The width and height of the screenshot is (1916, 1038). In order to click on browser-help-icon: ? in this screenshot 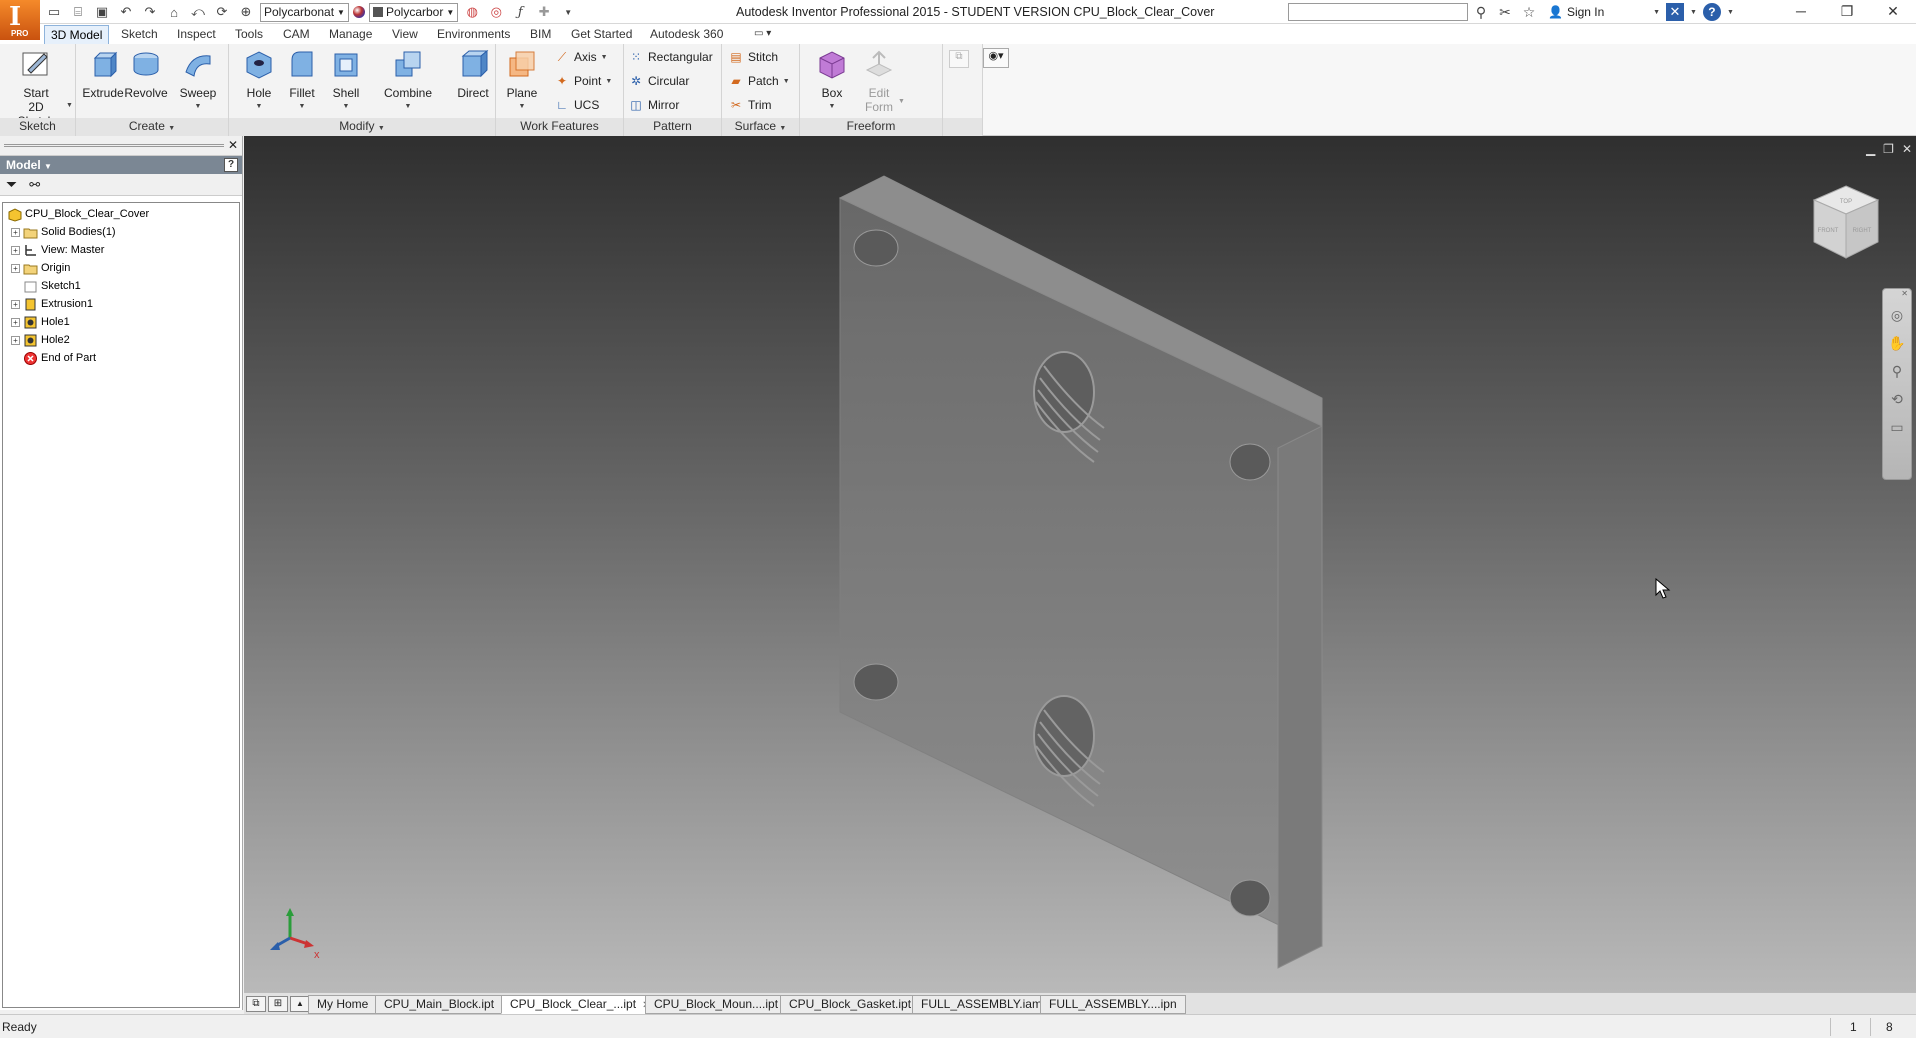, I will do `click(231, 165)`.